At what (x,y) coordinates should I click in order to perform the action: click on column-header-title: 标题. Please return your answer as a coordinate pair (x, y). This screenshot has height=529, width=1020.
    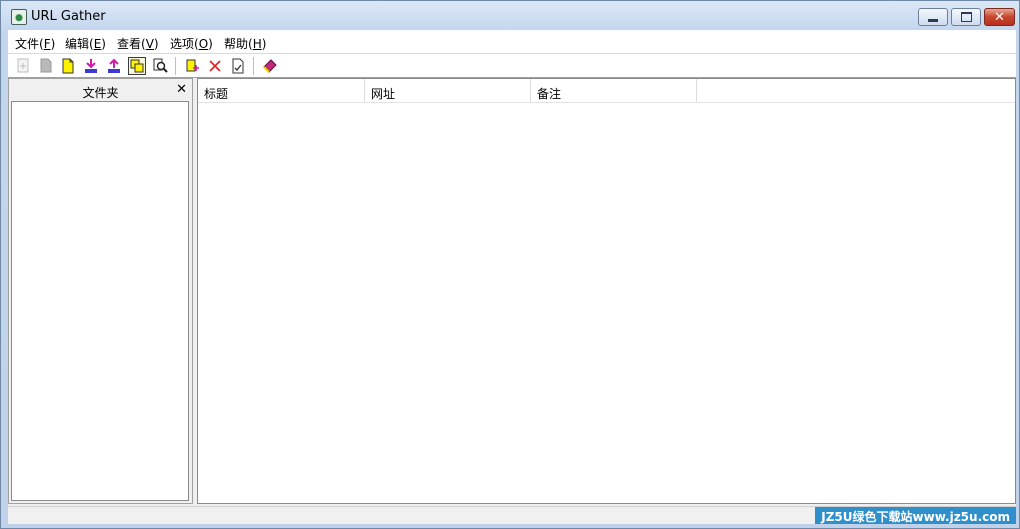
    Looking at the image, I should click on (281, 90).